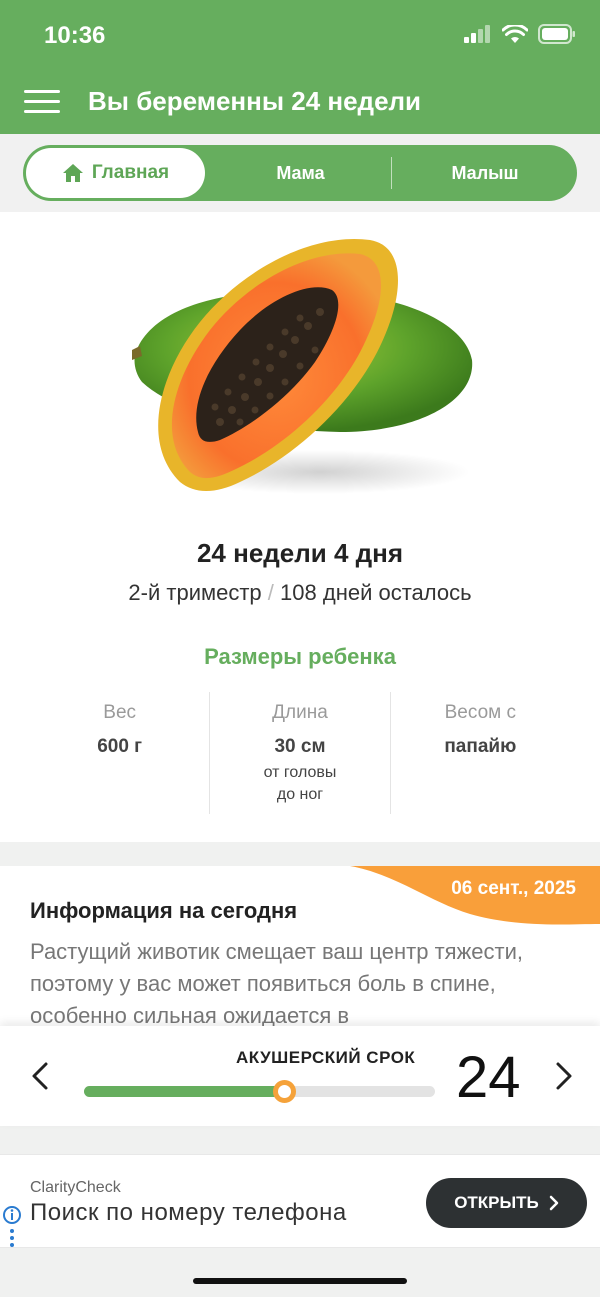  Describe the element at coordinates (120, 712) in the screenshot. I see `weight-label: Вес` at that location.